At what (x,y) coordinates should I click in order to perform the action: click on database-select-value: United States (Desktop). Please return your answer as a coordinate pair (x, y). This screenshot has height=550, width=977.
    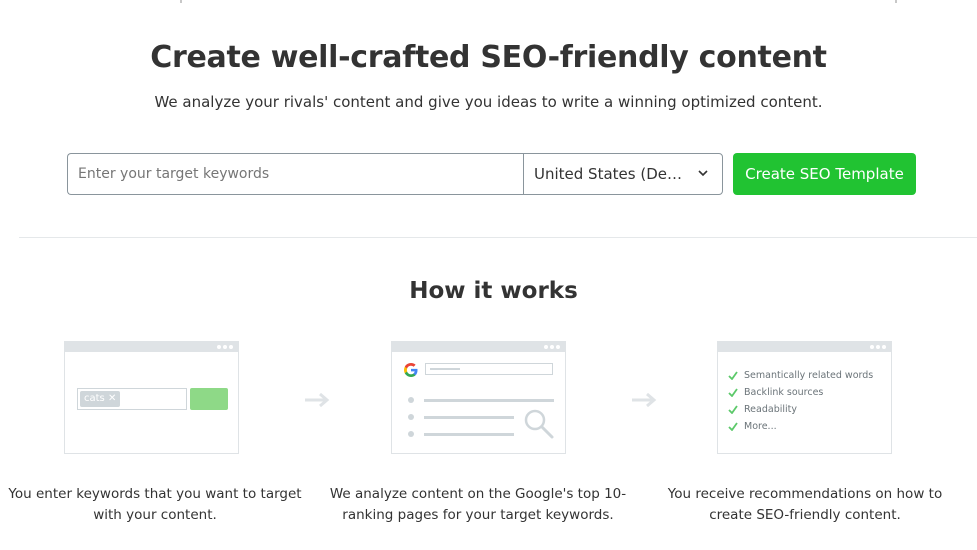
    Looking at the image, I should click on (611, 174).